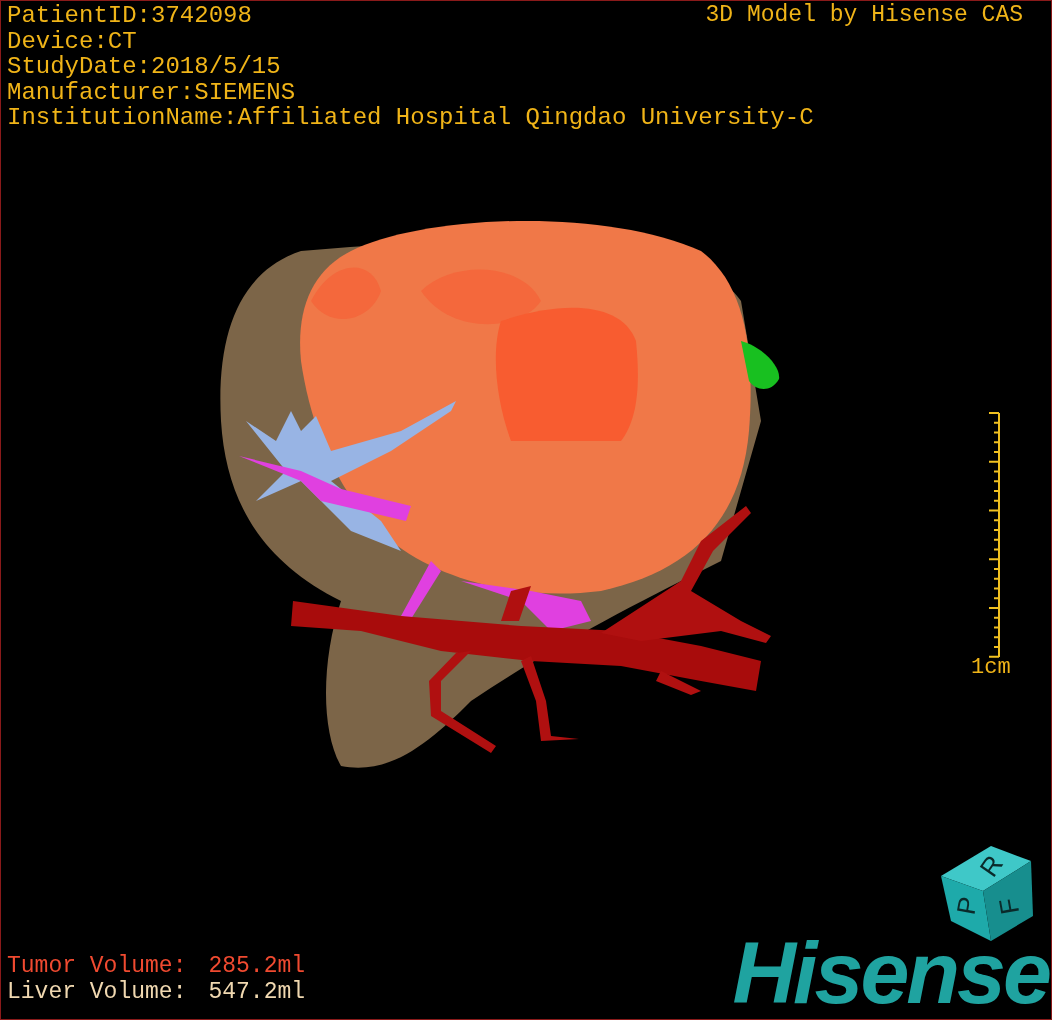 The width and height of the screenshot is (1052, 1020). What do you see at coordinates (864, 16) in the screenshot?
I see `viewer-title: 3D Model by Hisense CAS` at bounding box center [864, 16].